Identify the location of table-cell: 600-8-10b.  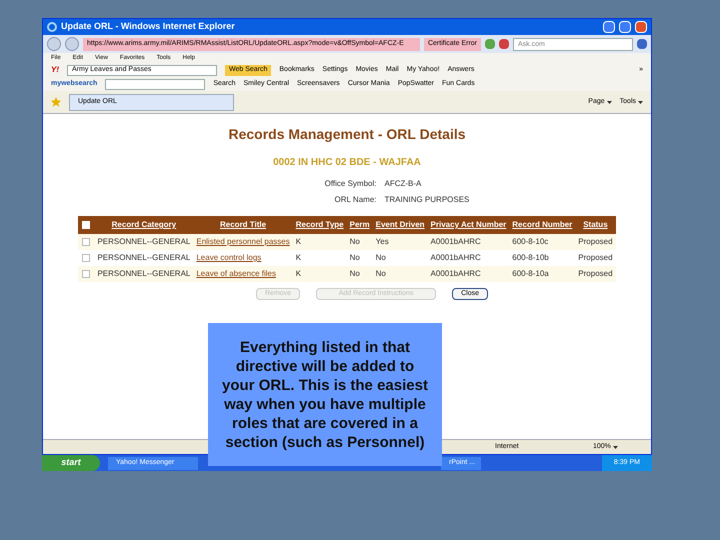
(542, 258).